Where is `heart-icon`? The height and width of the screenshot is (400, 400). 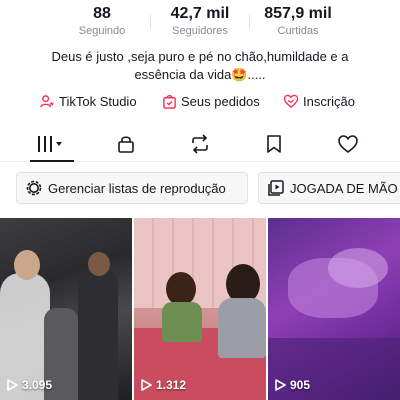 heart-icon is located at coordinates (348, 144).